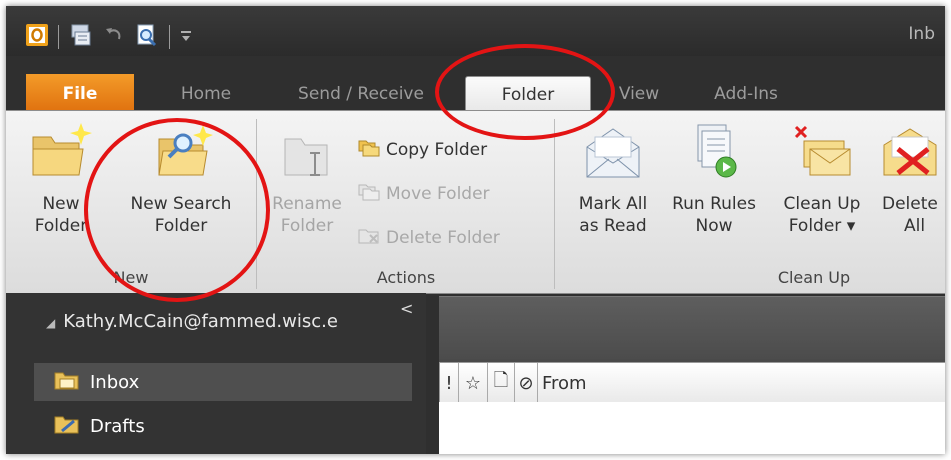 This screenshot has height=460, width=951. Describe the element at coordinates (714, 226) in the screenshot. I see `run-rules-label-2: Now` at that location.